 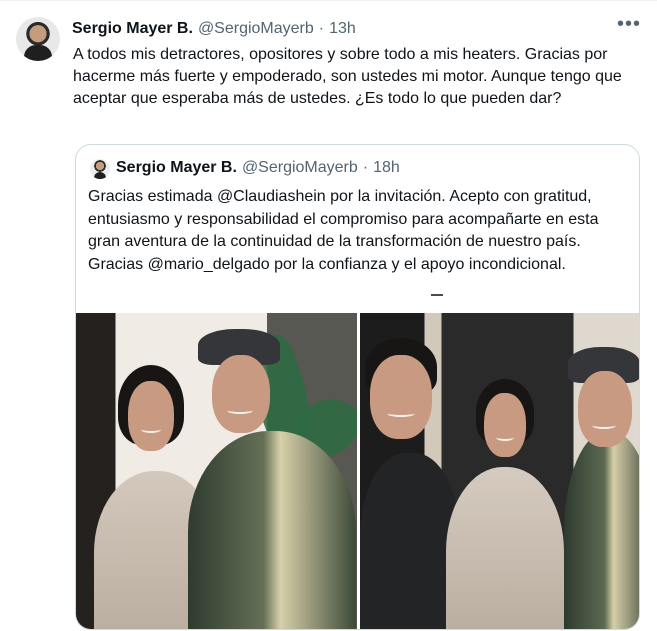 What do you see at coordinates (256, 29) in the screenshot?
I see `author-handle: @SergioMayerb` at bounding box center [256, 29].